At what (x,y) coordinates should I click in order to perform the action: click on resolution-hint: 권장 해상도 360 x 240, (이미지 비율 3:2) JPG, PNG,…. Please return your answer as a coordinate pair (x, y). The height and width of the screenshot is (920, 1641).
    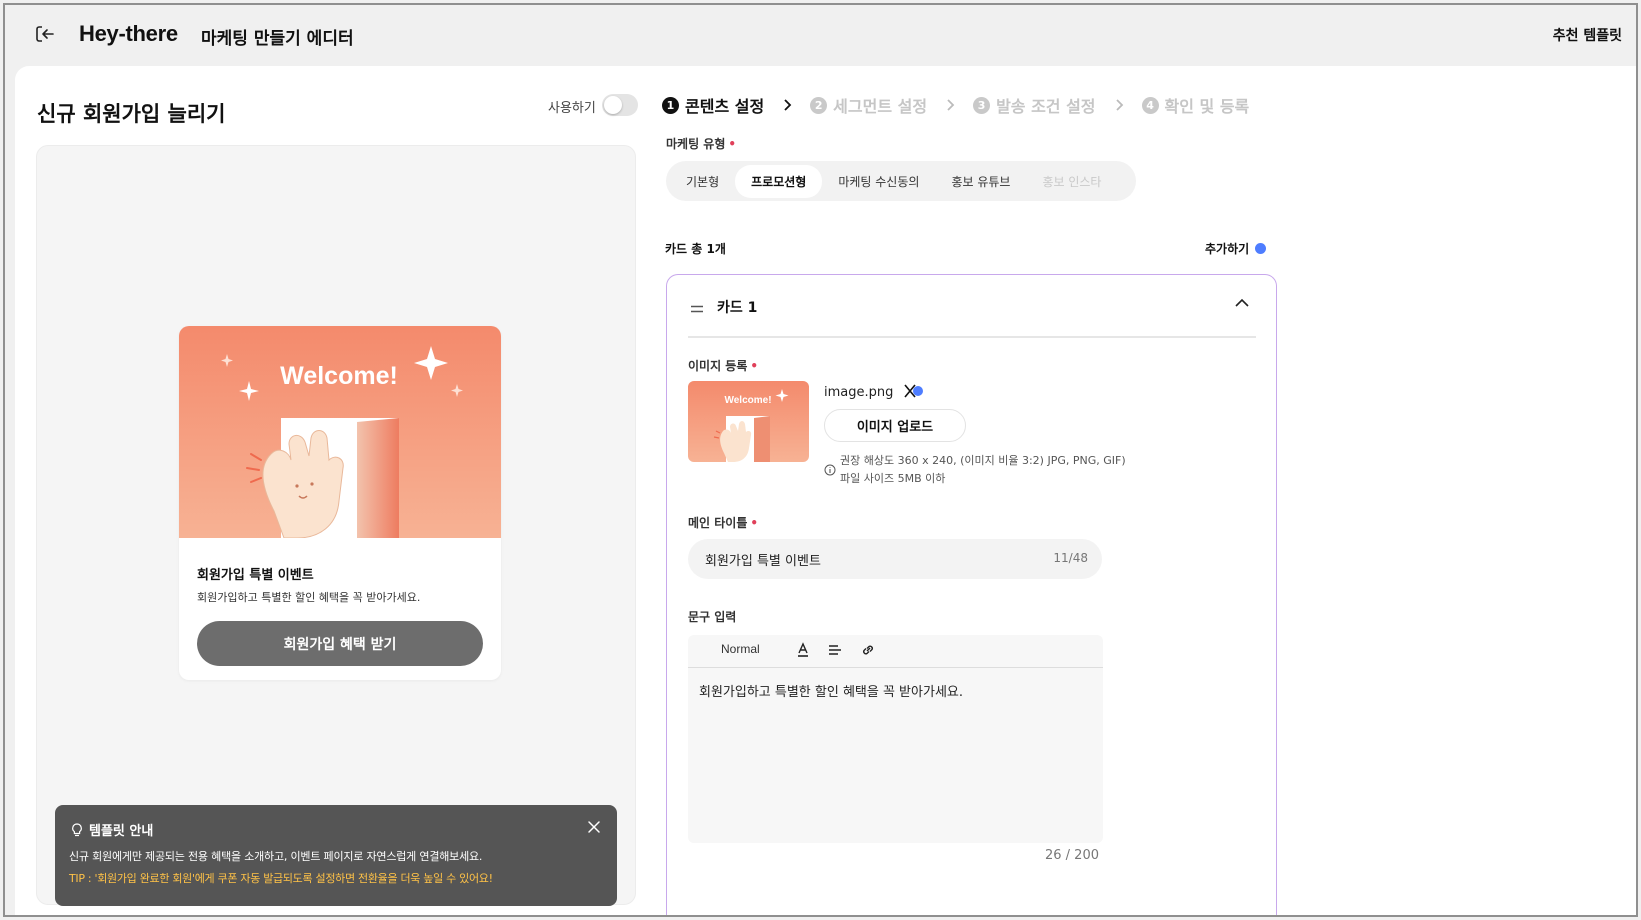
    Looking at the image, I should click on (983, 460).